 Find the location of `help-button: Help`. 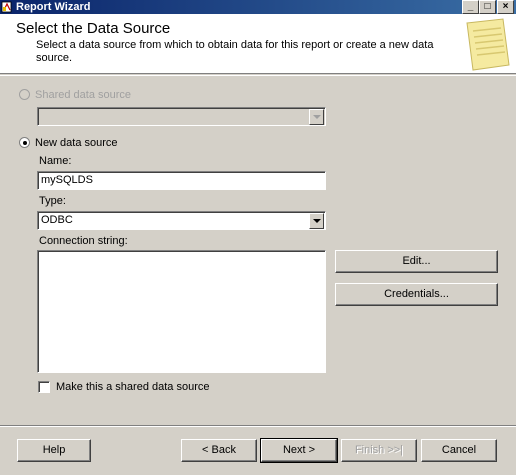

help-button: Help is located at coordinates (54, 450).